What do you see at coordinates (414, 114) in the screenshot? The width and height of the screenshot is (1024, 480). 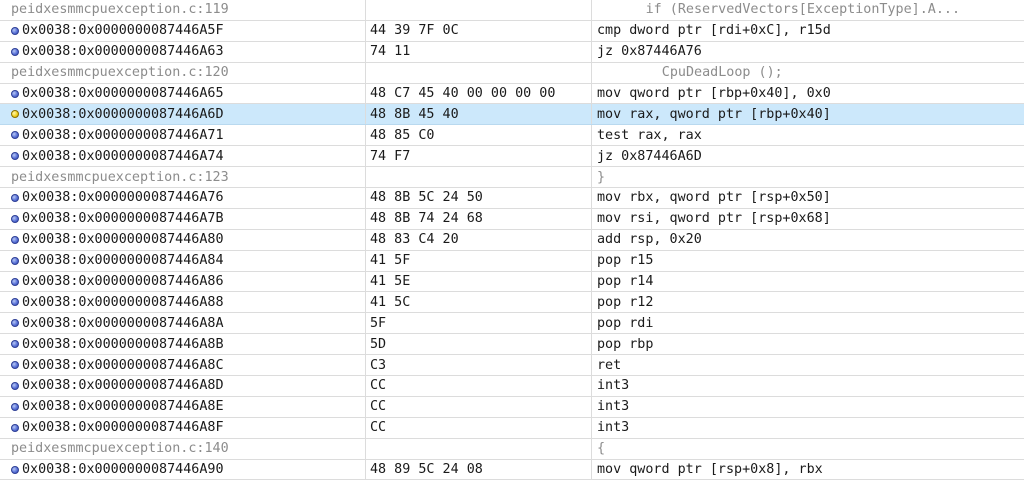 I see `bytes-label: 48 8B 45 40` at bounding box center [414, 114].